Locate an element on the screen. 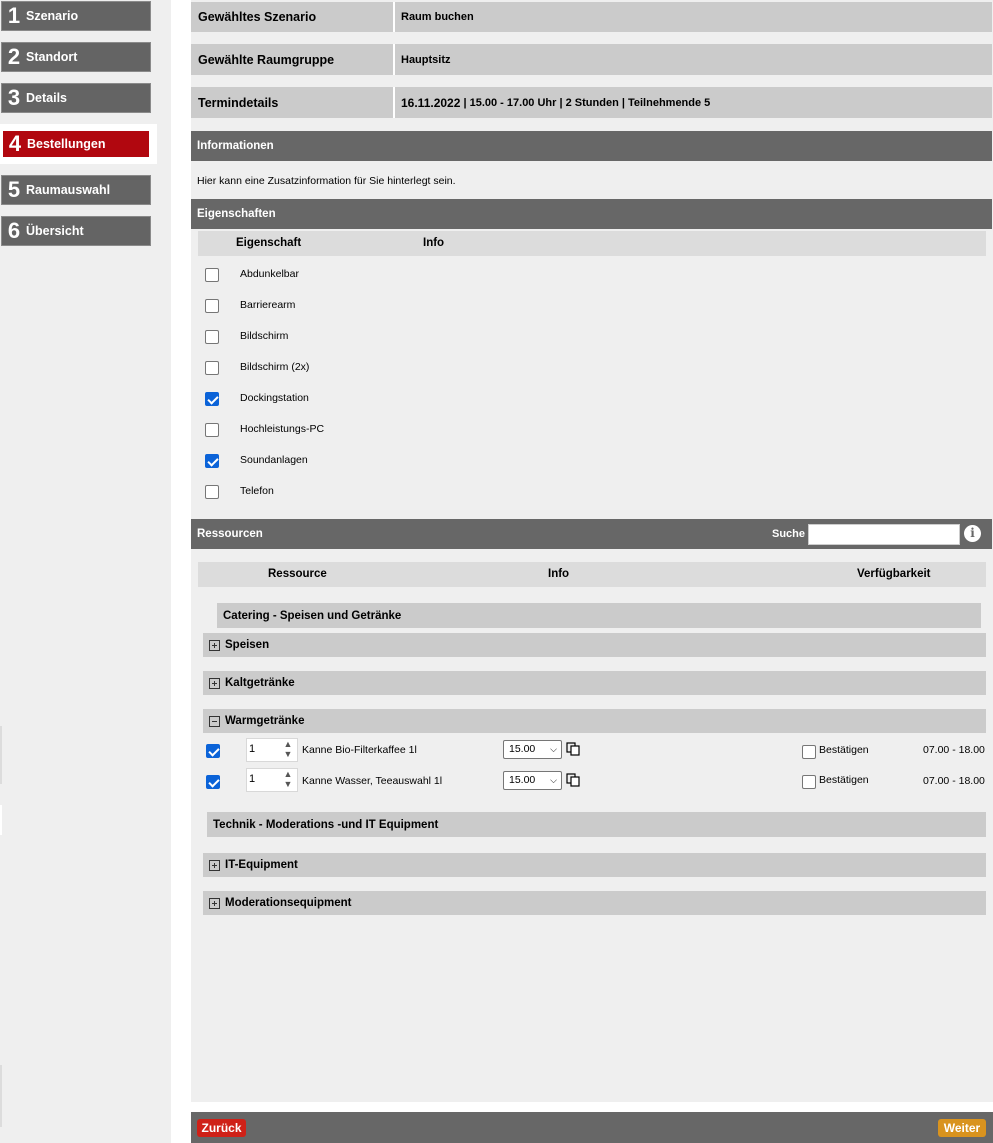 The height and width of the screenshot is (1143, 993). resource-label: Kanne Bio-Filterkaffee 1l is located at coordinates (359, 750).